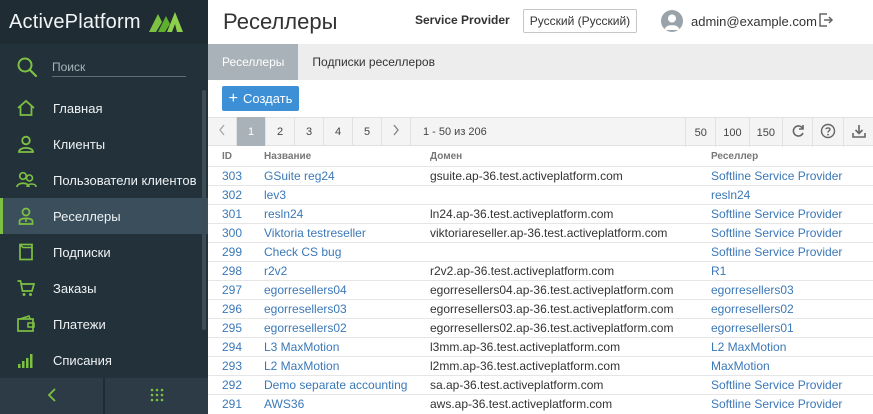 Image resolution: width=873 pixels, height=414 pixels. What do you see at coordinates (333, 194) in the screenshot?
I see `cell-name: lev3` at bounding box center [333, 194].